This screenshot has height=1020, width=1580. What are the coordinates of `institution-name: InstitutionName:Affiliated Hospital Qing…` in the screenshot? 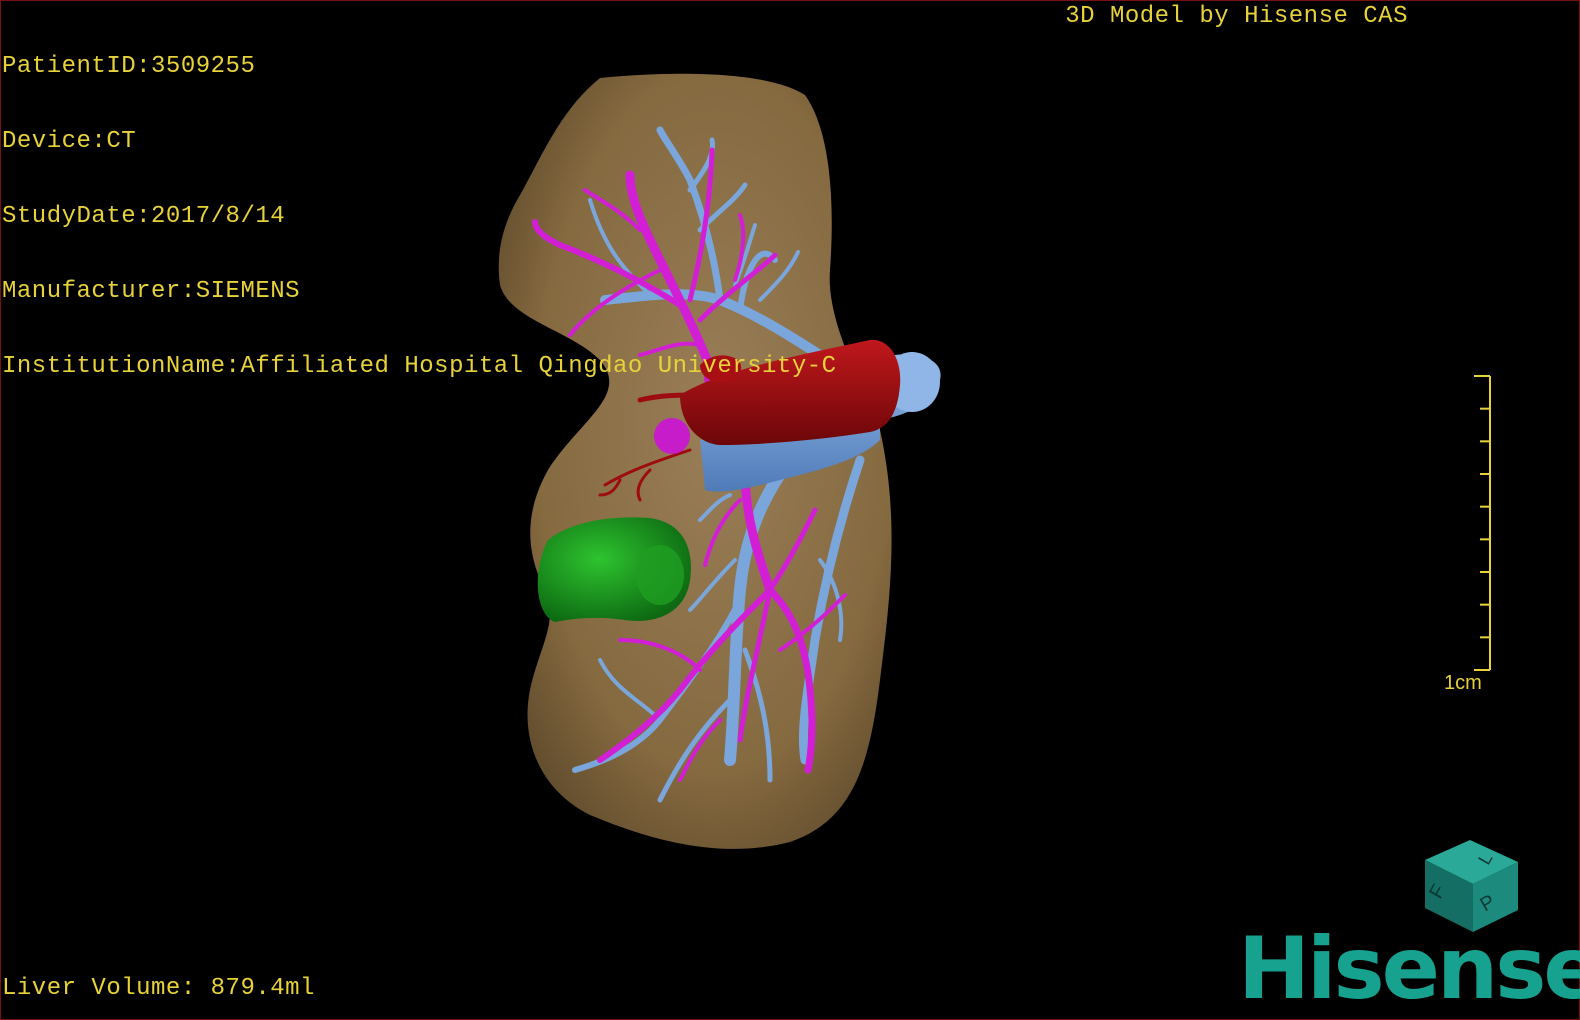 It's located at (419, 366).